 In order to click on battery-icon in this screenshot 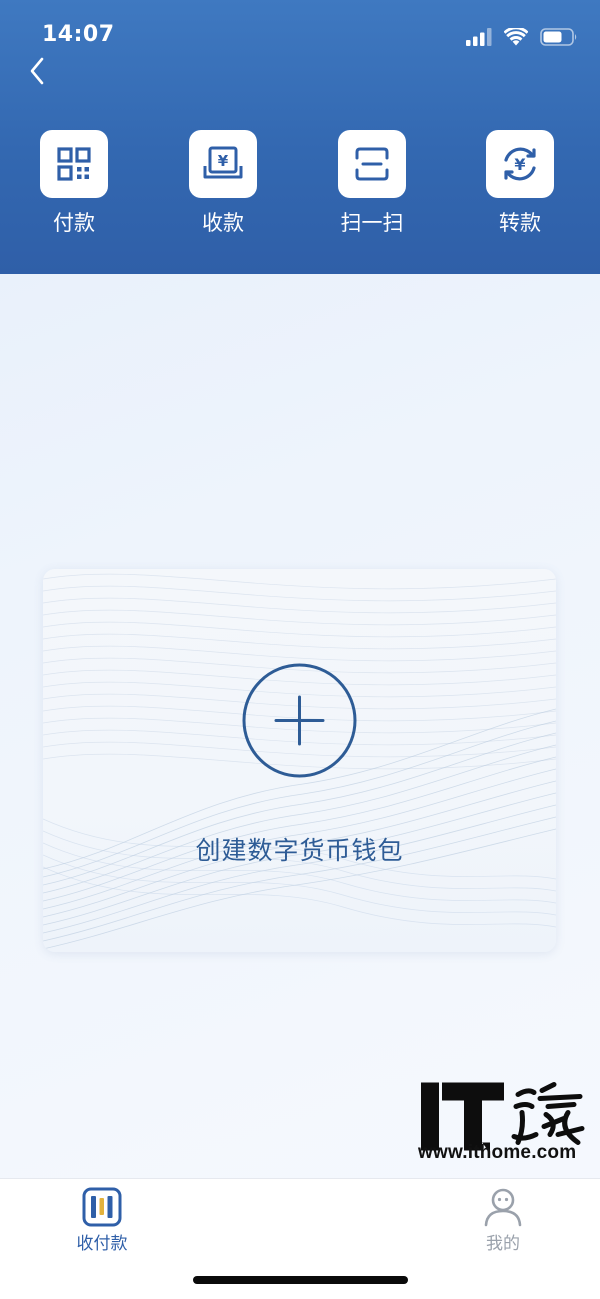, I will do `click(558, 37)`.